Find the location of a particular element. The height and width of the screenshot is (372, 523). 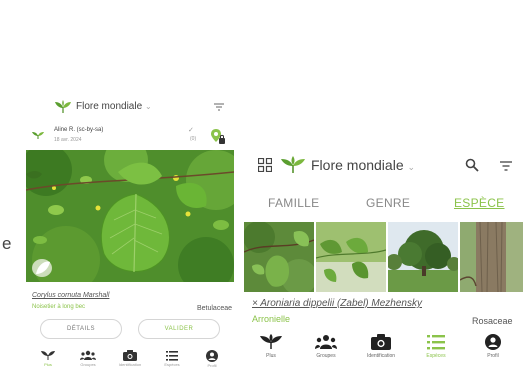

observation-photo is located at coordinates (130, 216).